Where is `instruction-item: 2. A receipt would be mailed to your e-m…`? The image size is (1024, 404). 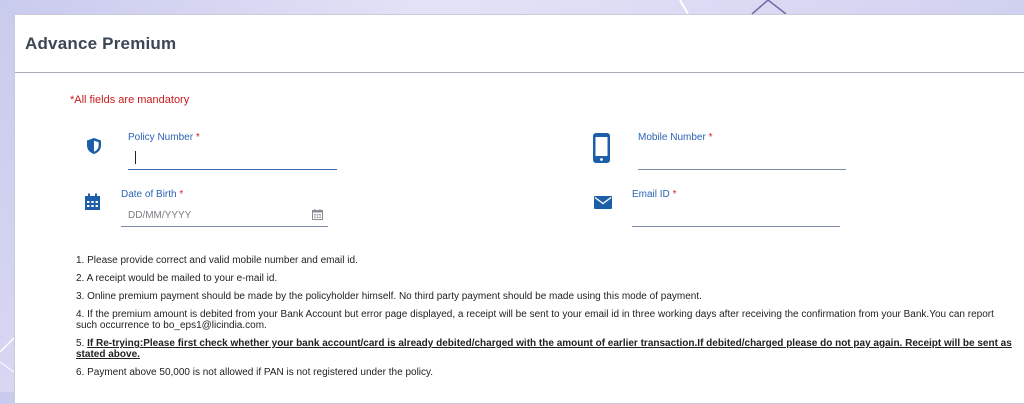 instruction-item: 2. A receipt would be mailed to your e-m… is located at coordinates (177, 278).